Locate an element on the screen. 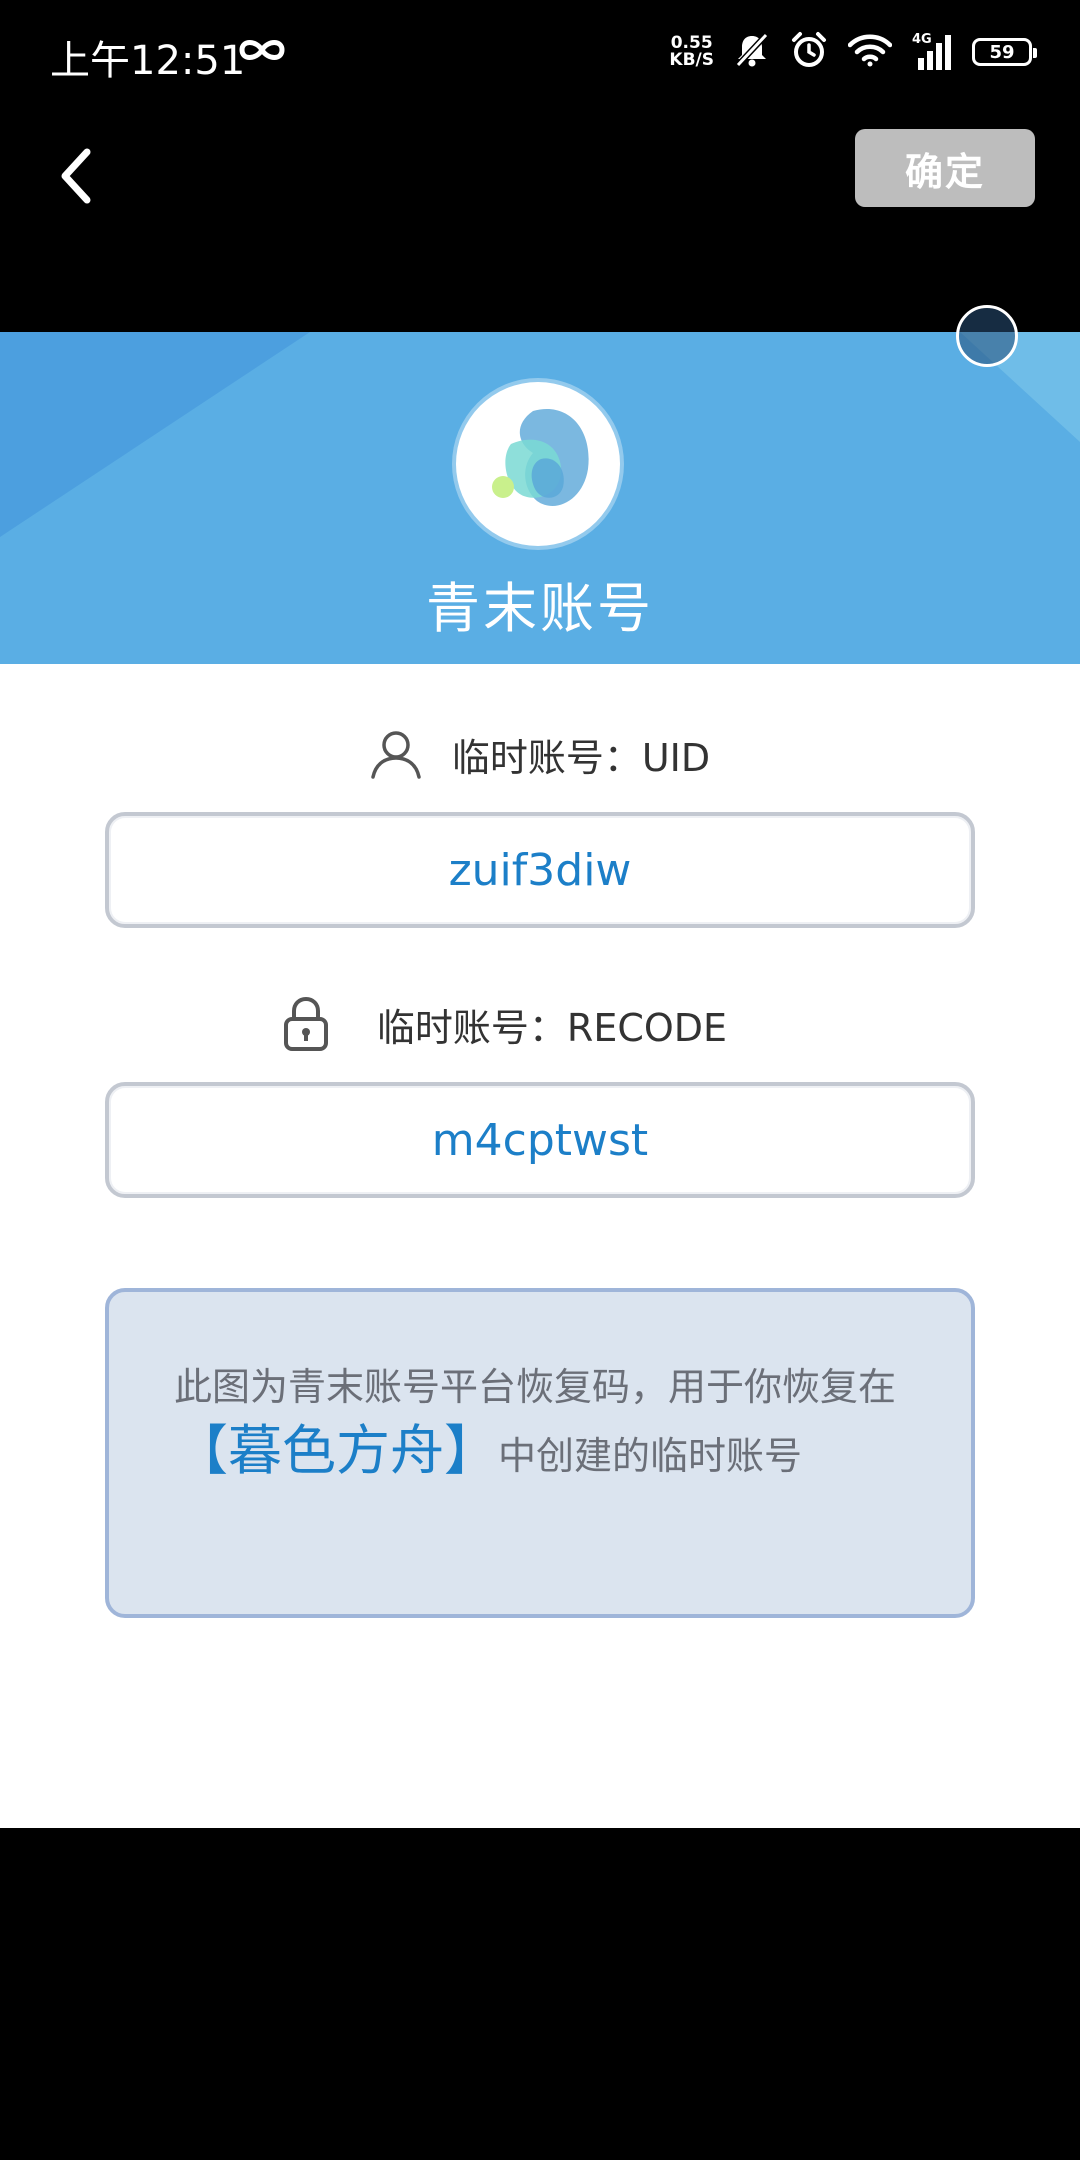 Image resolution: width=1080 pixels, height=2160 pixels. notice-text-before: 此图为青末账号平台恢复码，用于你恢复在 is located at coordinates (535, 1387).